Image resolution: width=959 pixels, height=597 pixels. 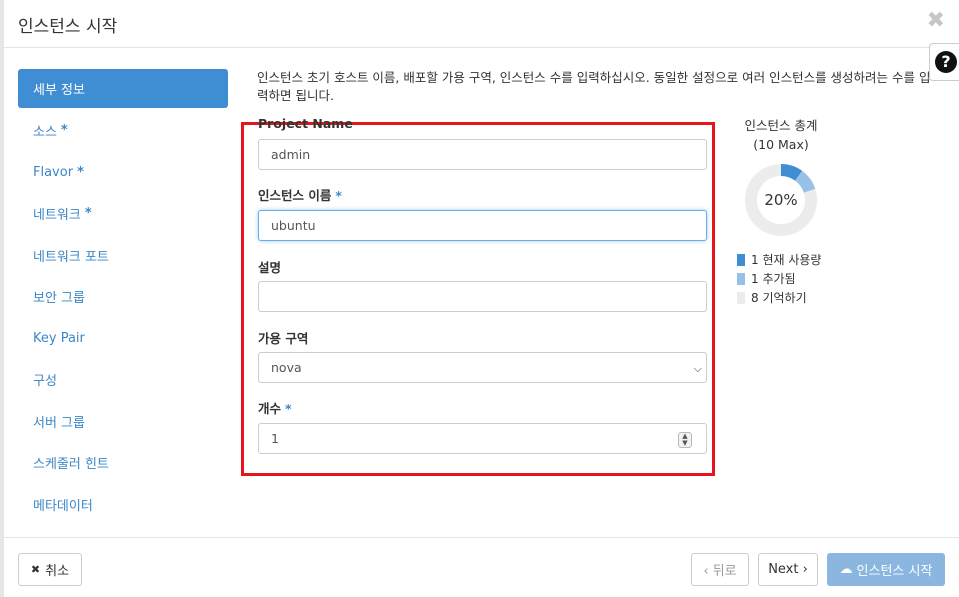 I want to click on legend-item: 1 현재 사용량, so click(x=779, y=259).